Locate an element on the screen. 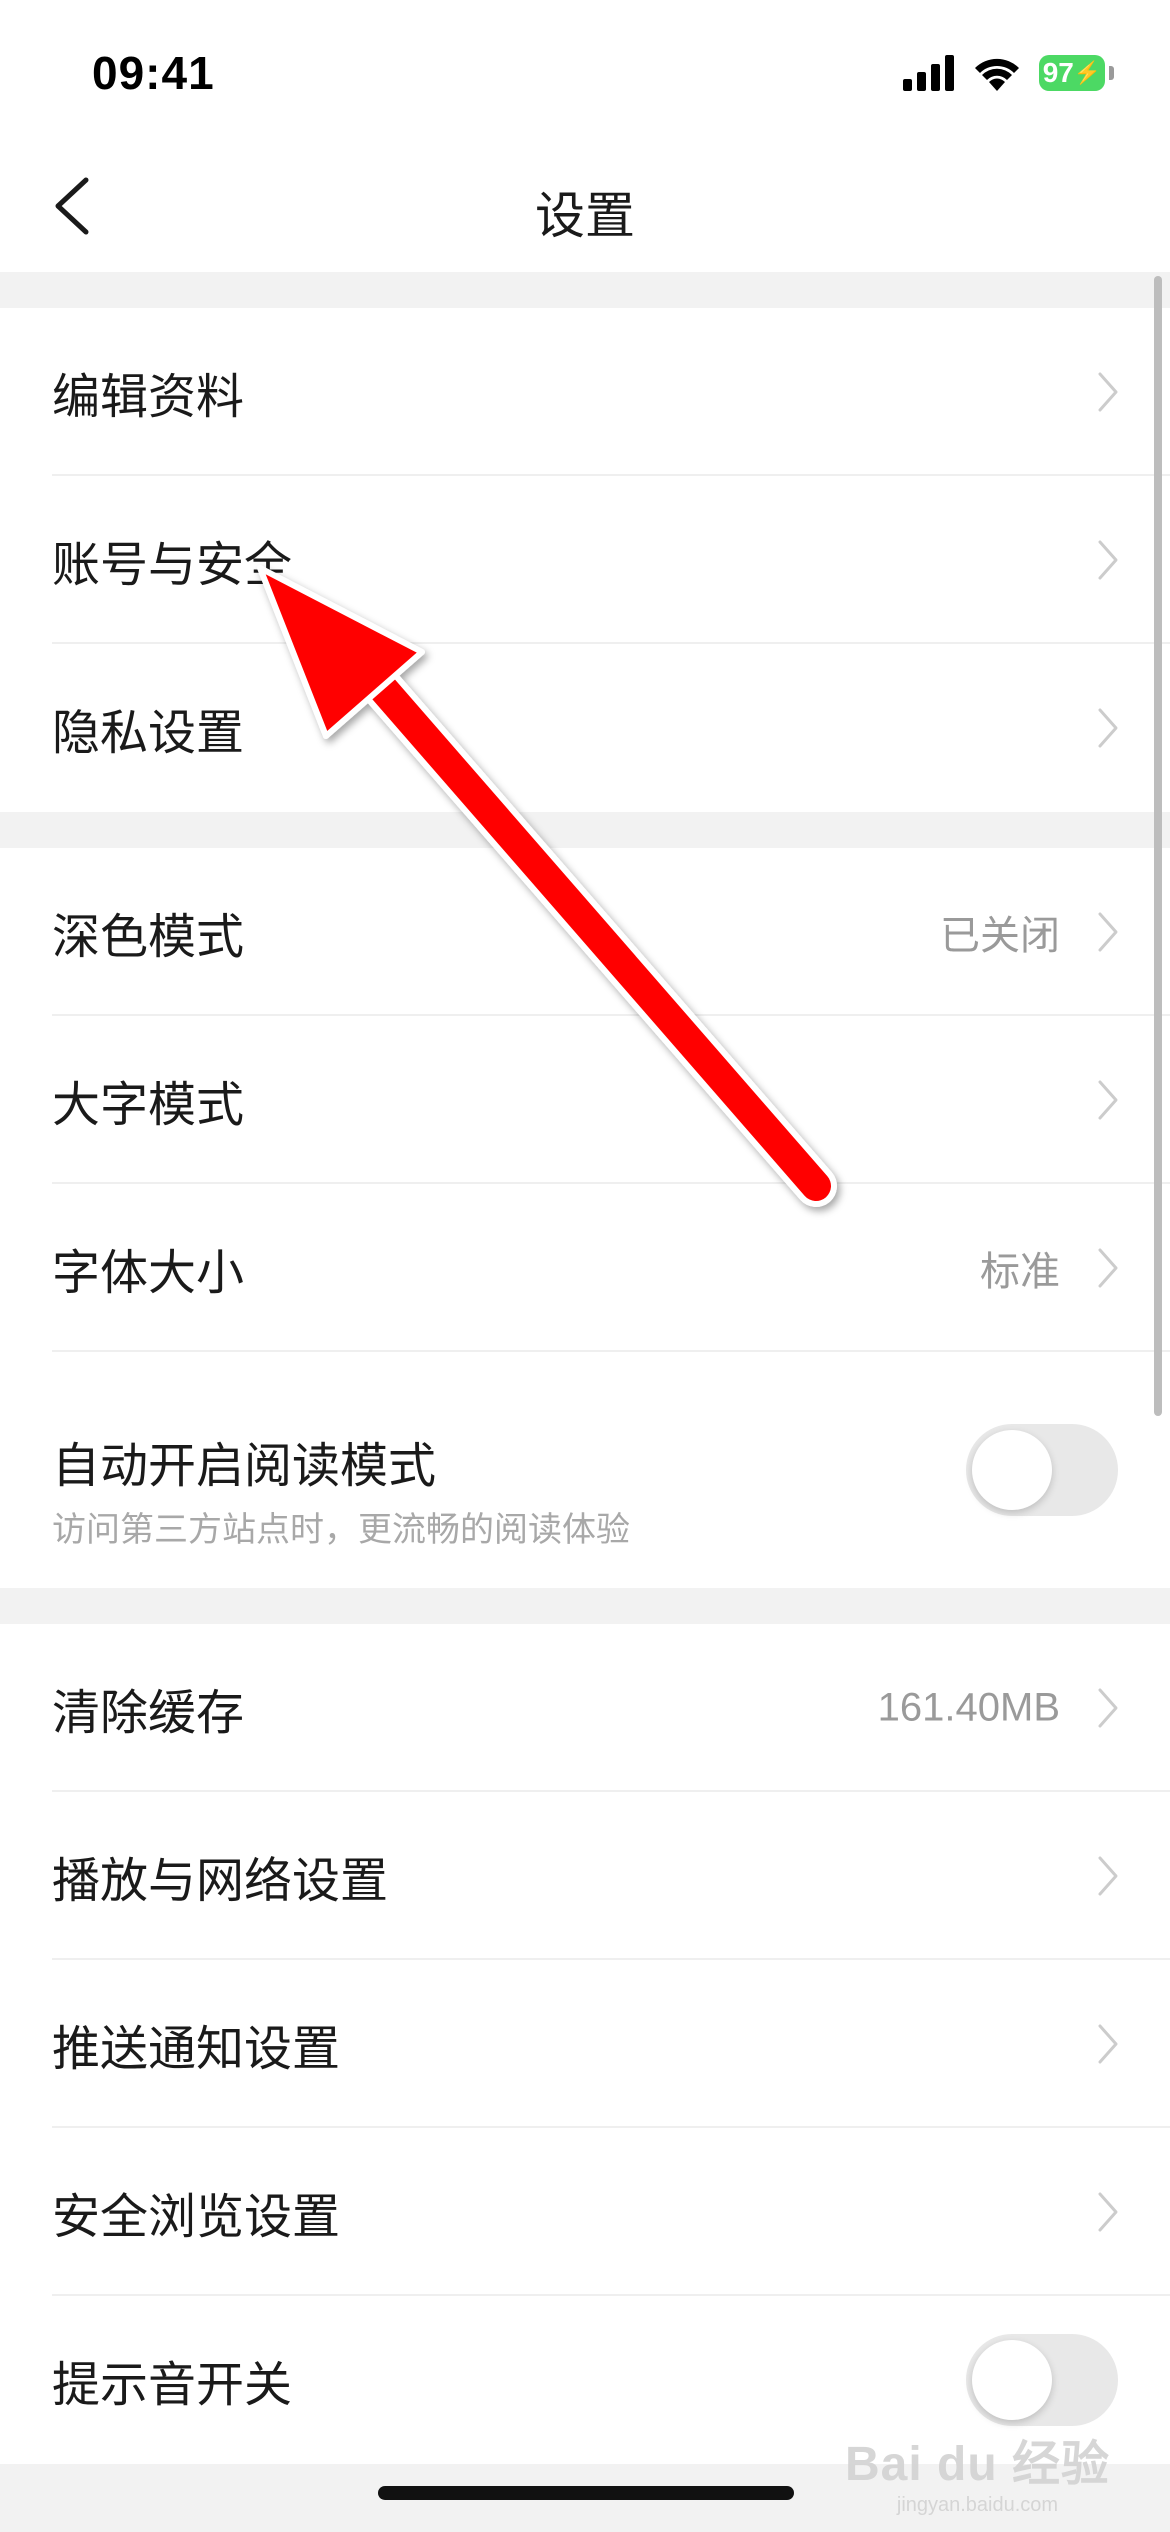  settings-item-playback-network: 播放与网络设置 is located at coordinates (585, 1876).